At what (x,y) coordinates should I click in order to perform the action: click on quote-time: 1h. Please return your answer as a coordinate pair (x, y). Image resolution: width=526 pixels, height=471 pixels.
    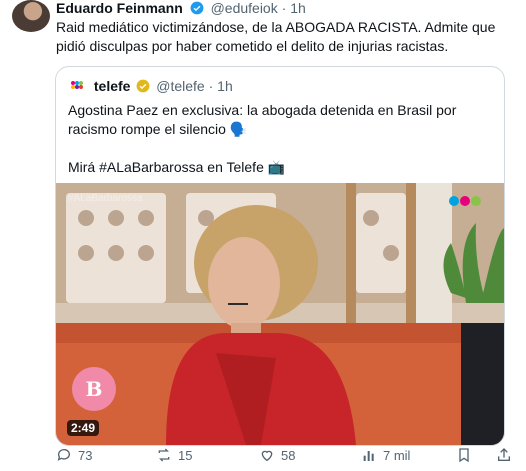
    Looking at the image, I should click on (225, 86).